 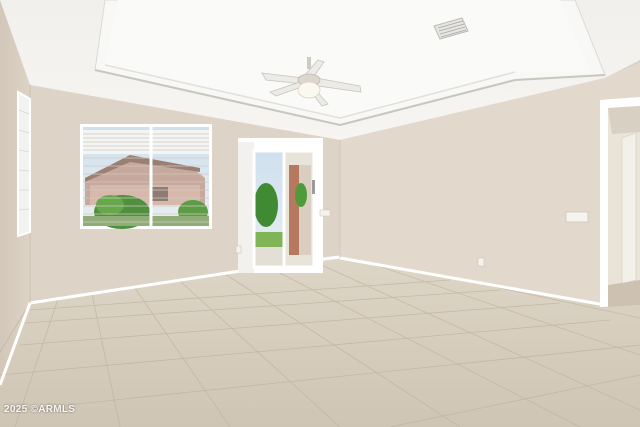 I want to click on sliding-glass-door, so click(x=280, y=205).